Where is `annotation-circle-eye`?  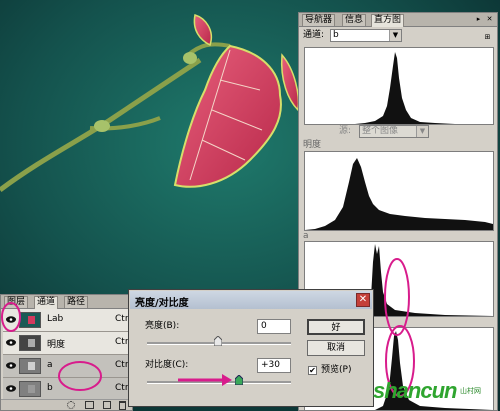 annotation-circle-eye is located at coordinates (11, 317).